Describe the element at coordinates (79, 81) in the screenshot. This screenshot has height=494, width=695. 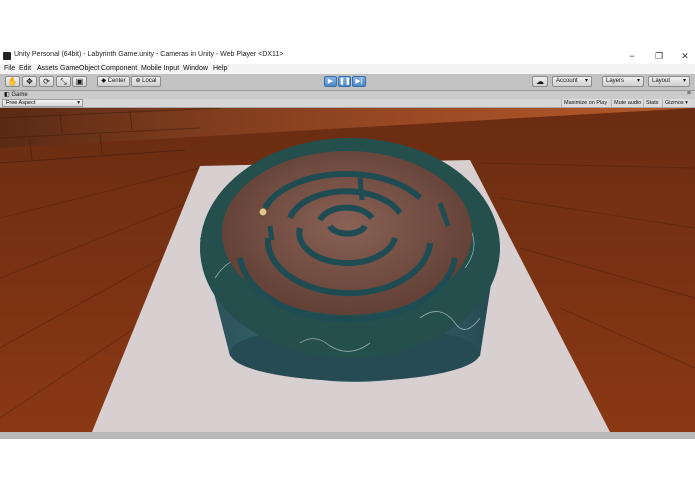
I see `rect-tool-button: ▣` at that location.